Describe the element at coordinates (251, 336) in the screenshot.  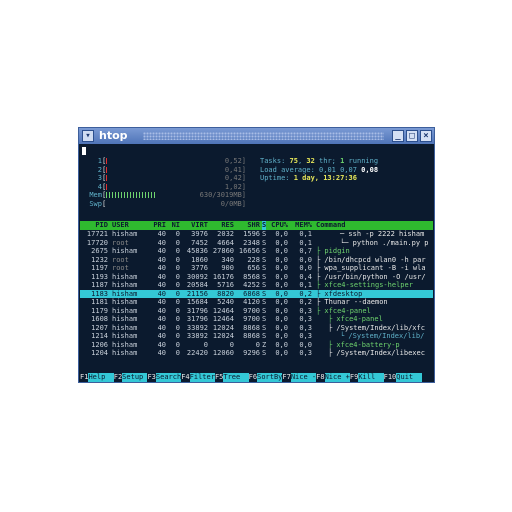
I see `cell-shr: 8868` at that location.